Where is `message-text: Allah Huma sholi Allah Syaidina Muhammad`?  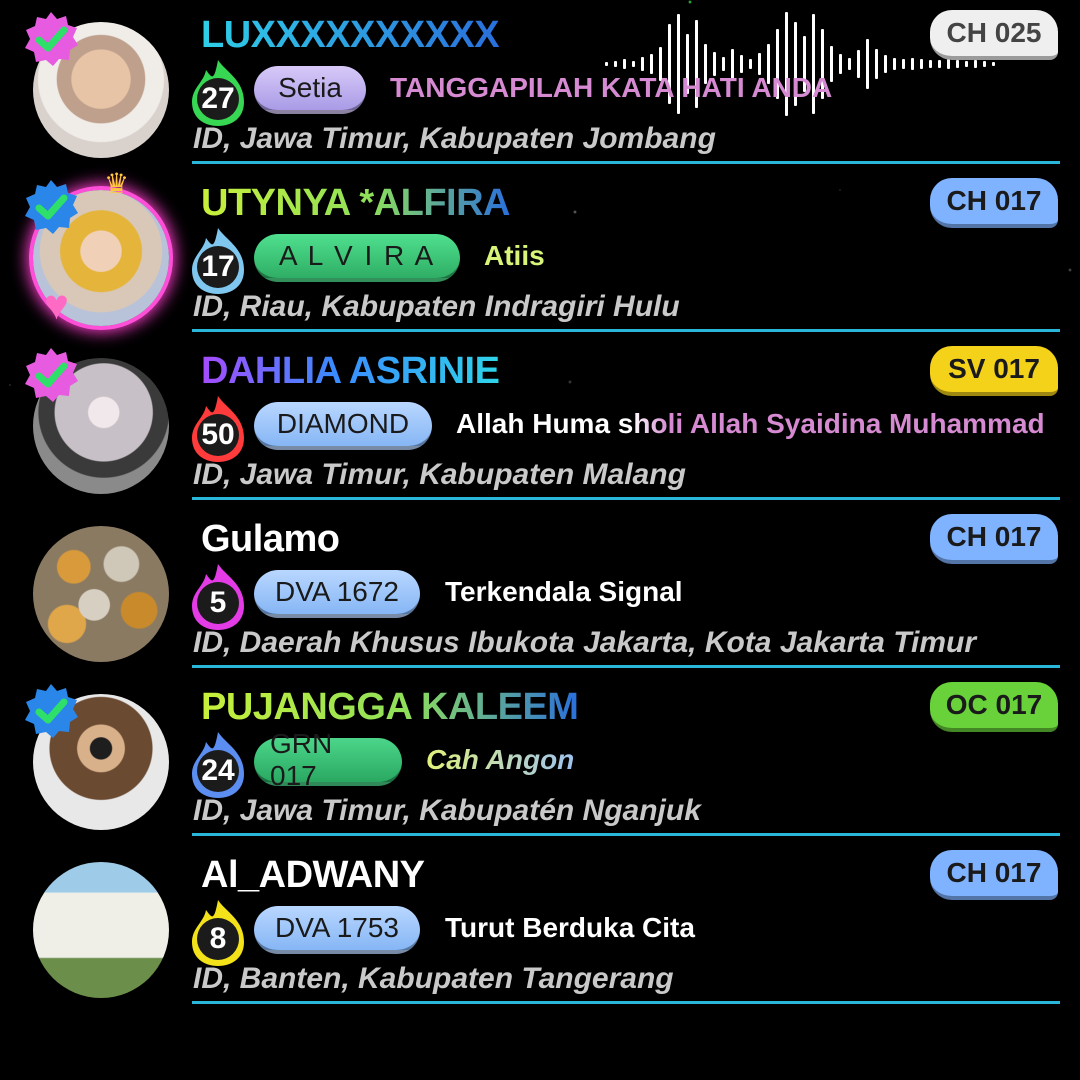
message-text: Allah Huma sholi Allah Syaidina Muhammad is located at coordinates (750, 423).